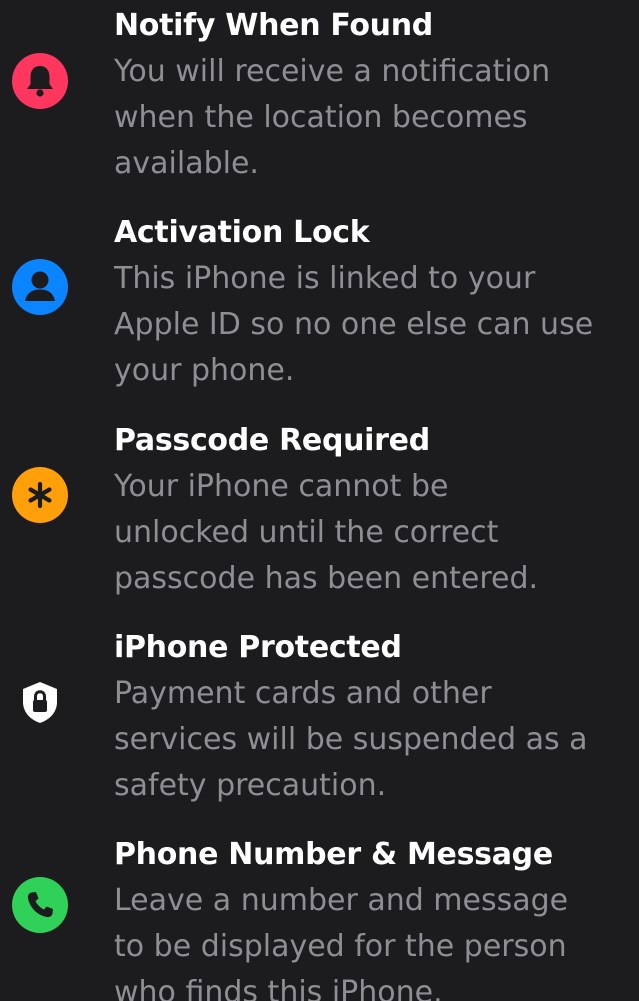  Describe the element at coordinates (341, 900) in the screenshot. I see `description-line: Leave a number and message` at that location.